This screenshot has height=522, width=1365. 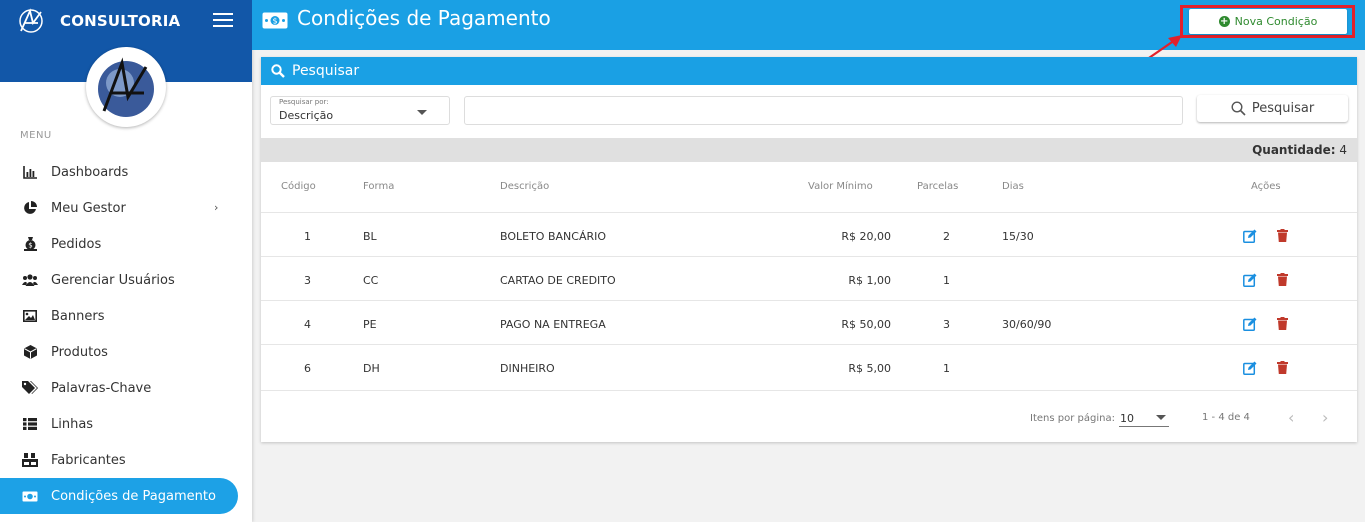 I want to click on cell-dias: 15/30, so click(x=1018, y=236).